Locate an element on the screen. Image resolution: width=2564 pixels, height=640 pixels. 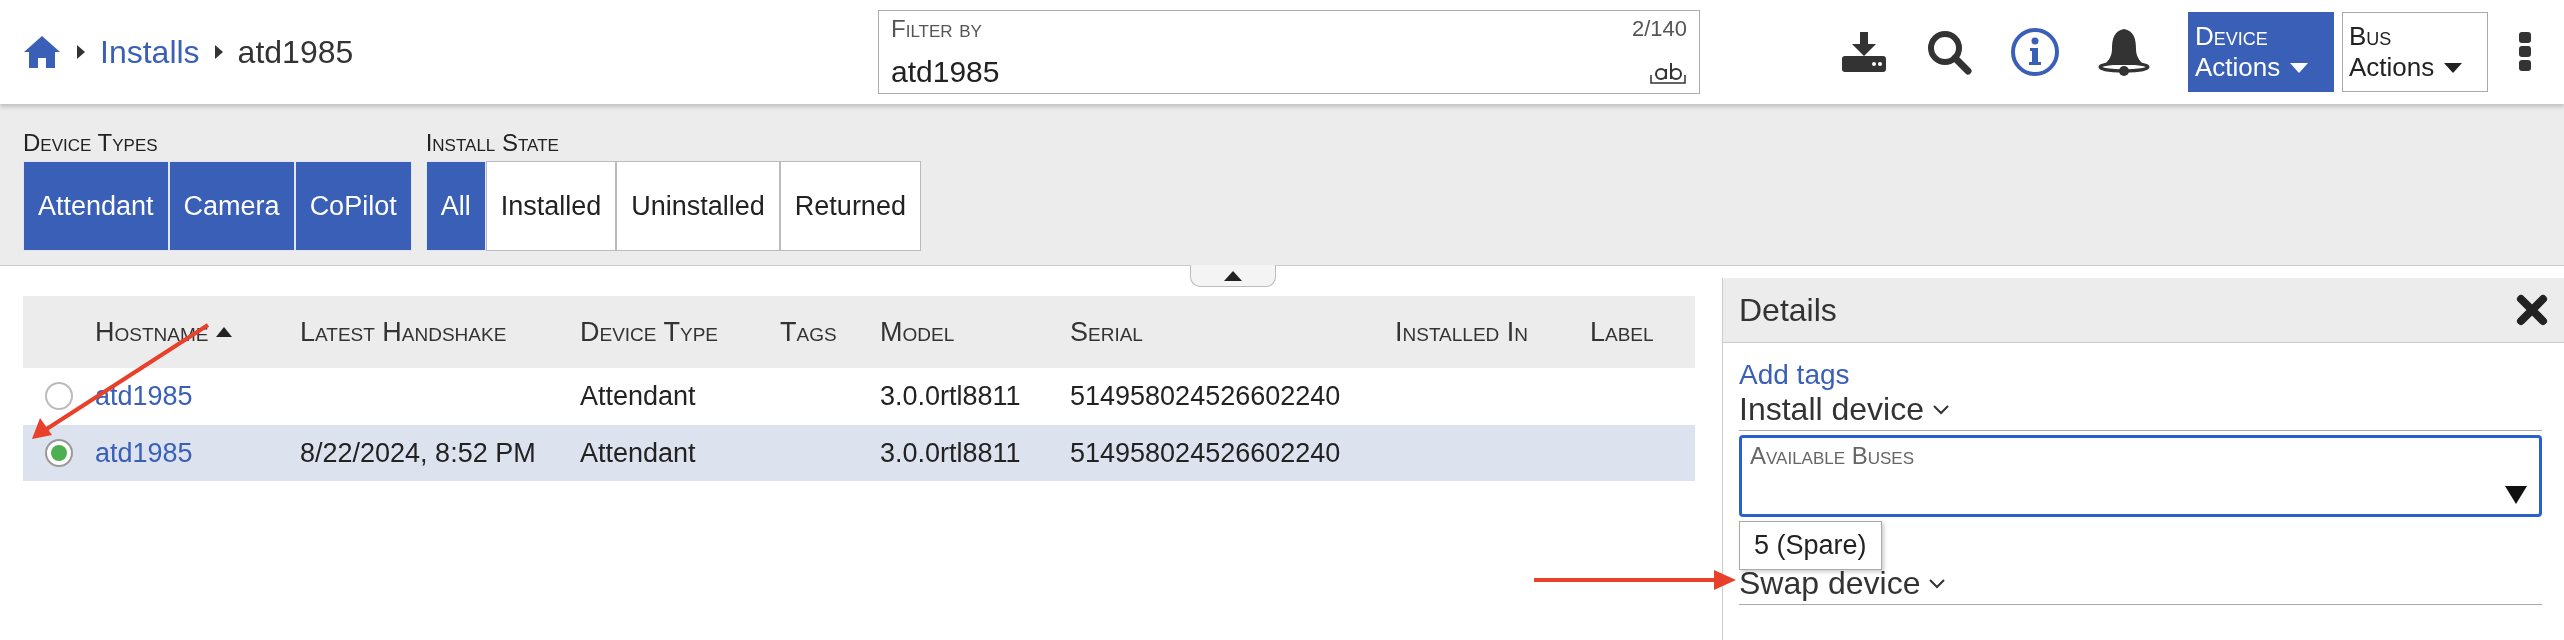
home-icon is located at coordinates (42, 52).